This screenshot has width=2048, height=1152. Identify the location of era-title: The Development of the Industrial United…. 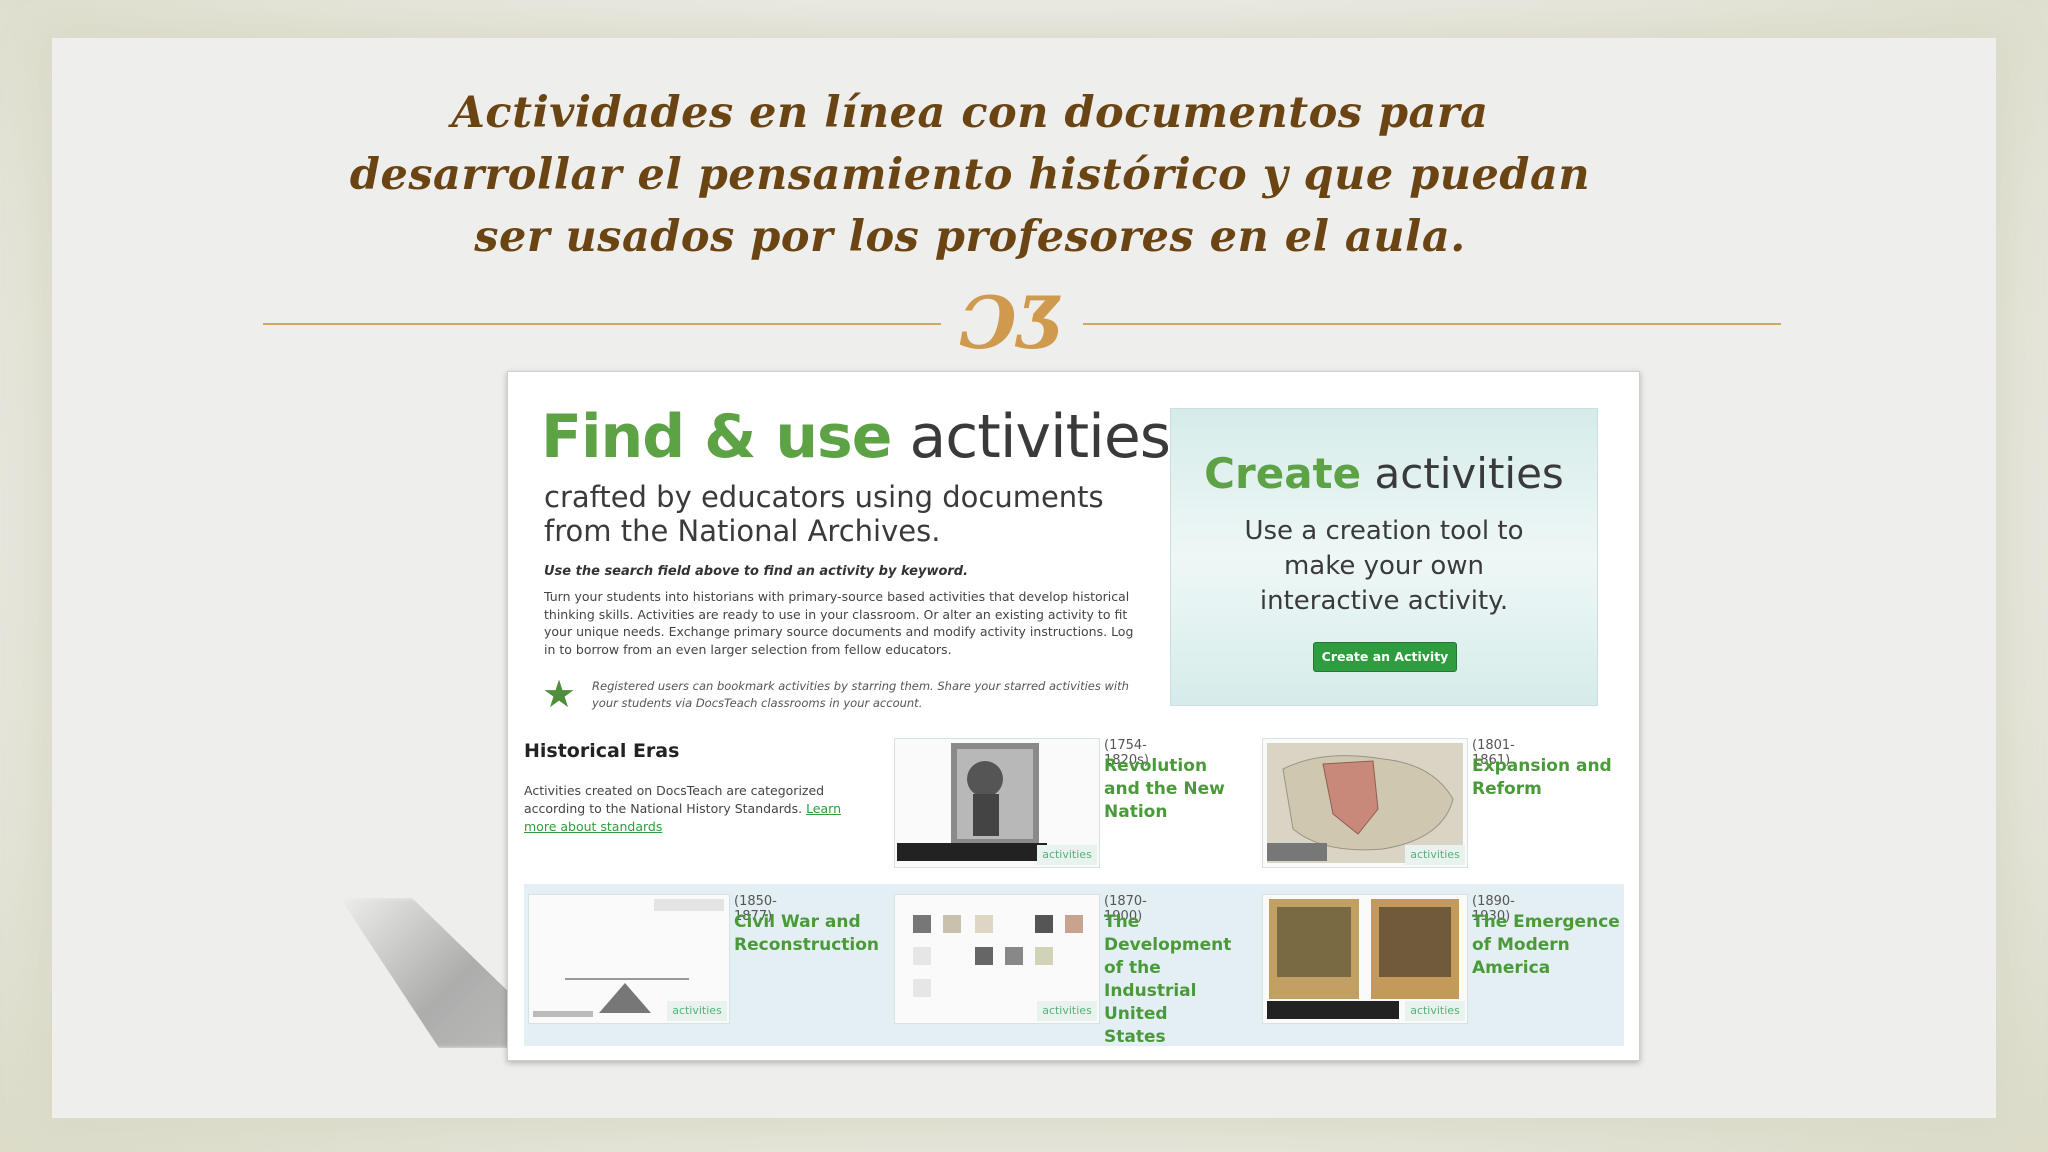
(1169, 980).